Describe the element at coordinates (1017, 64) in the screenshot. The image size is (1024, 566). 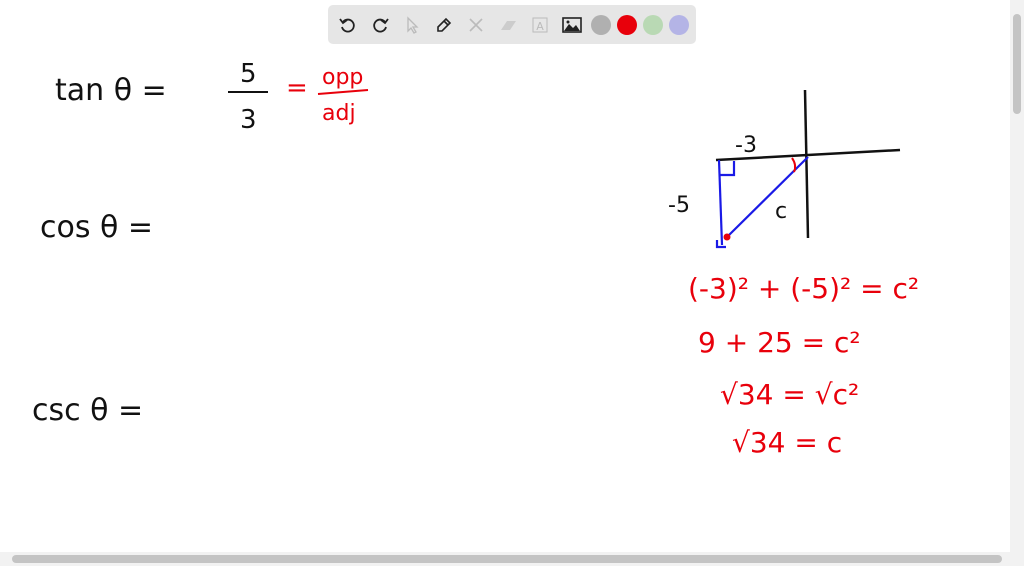
I see `vertical-scroll-thumb` at that location.